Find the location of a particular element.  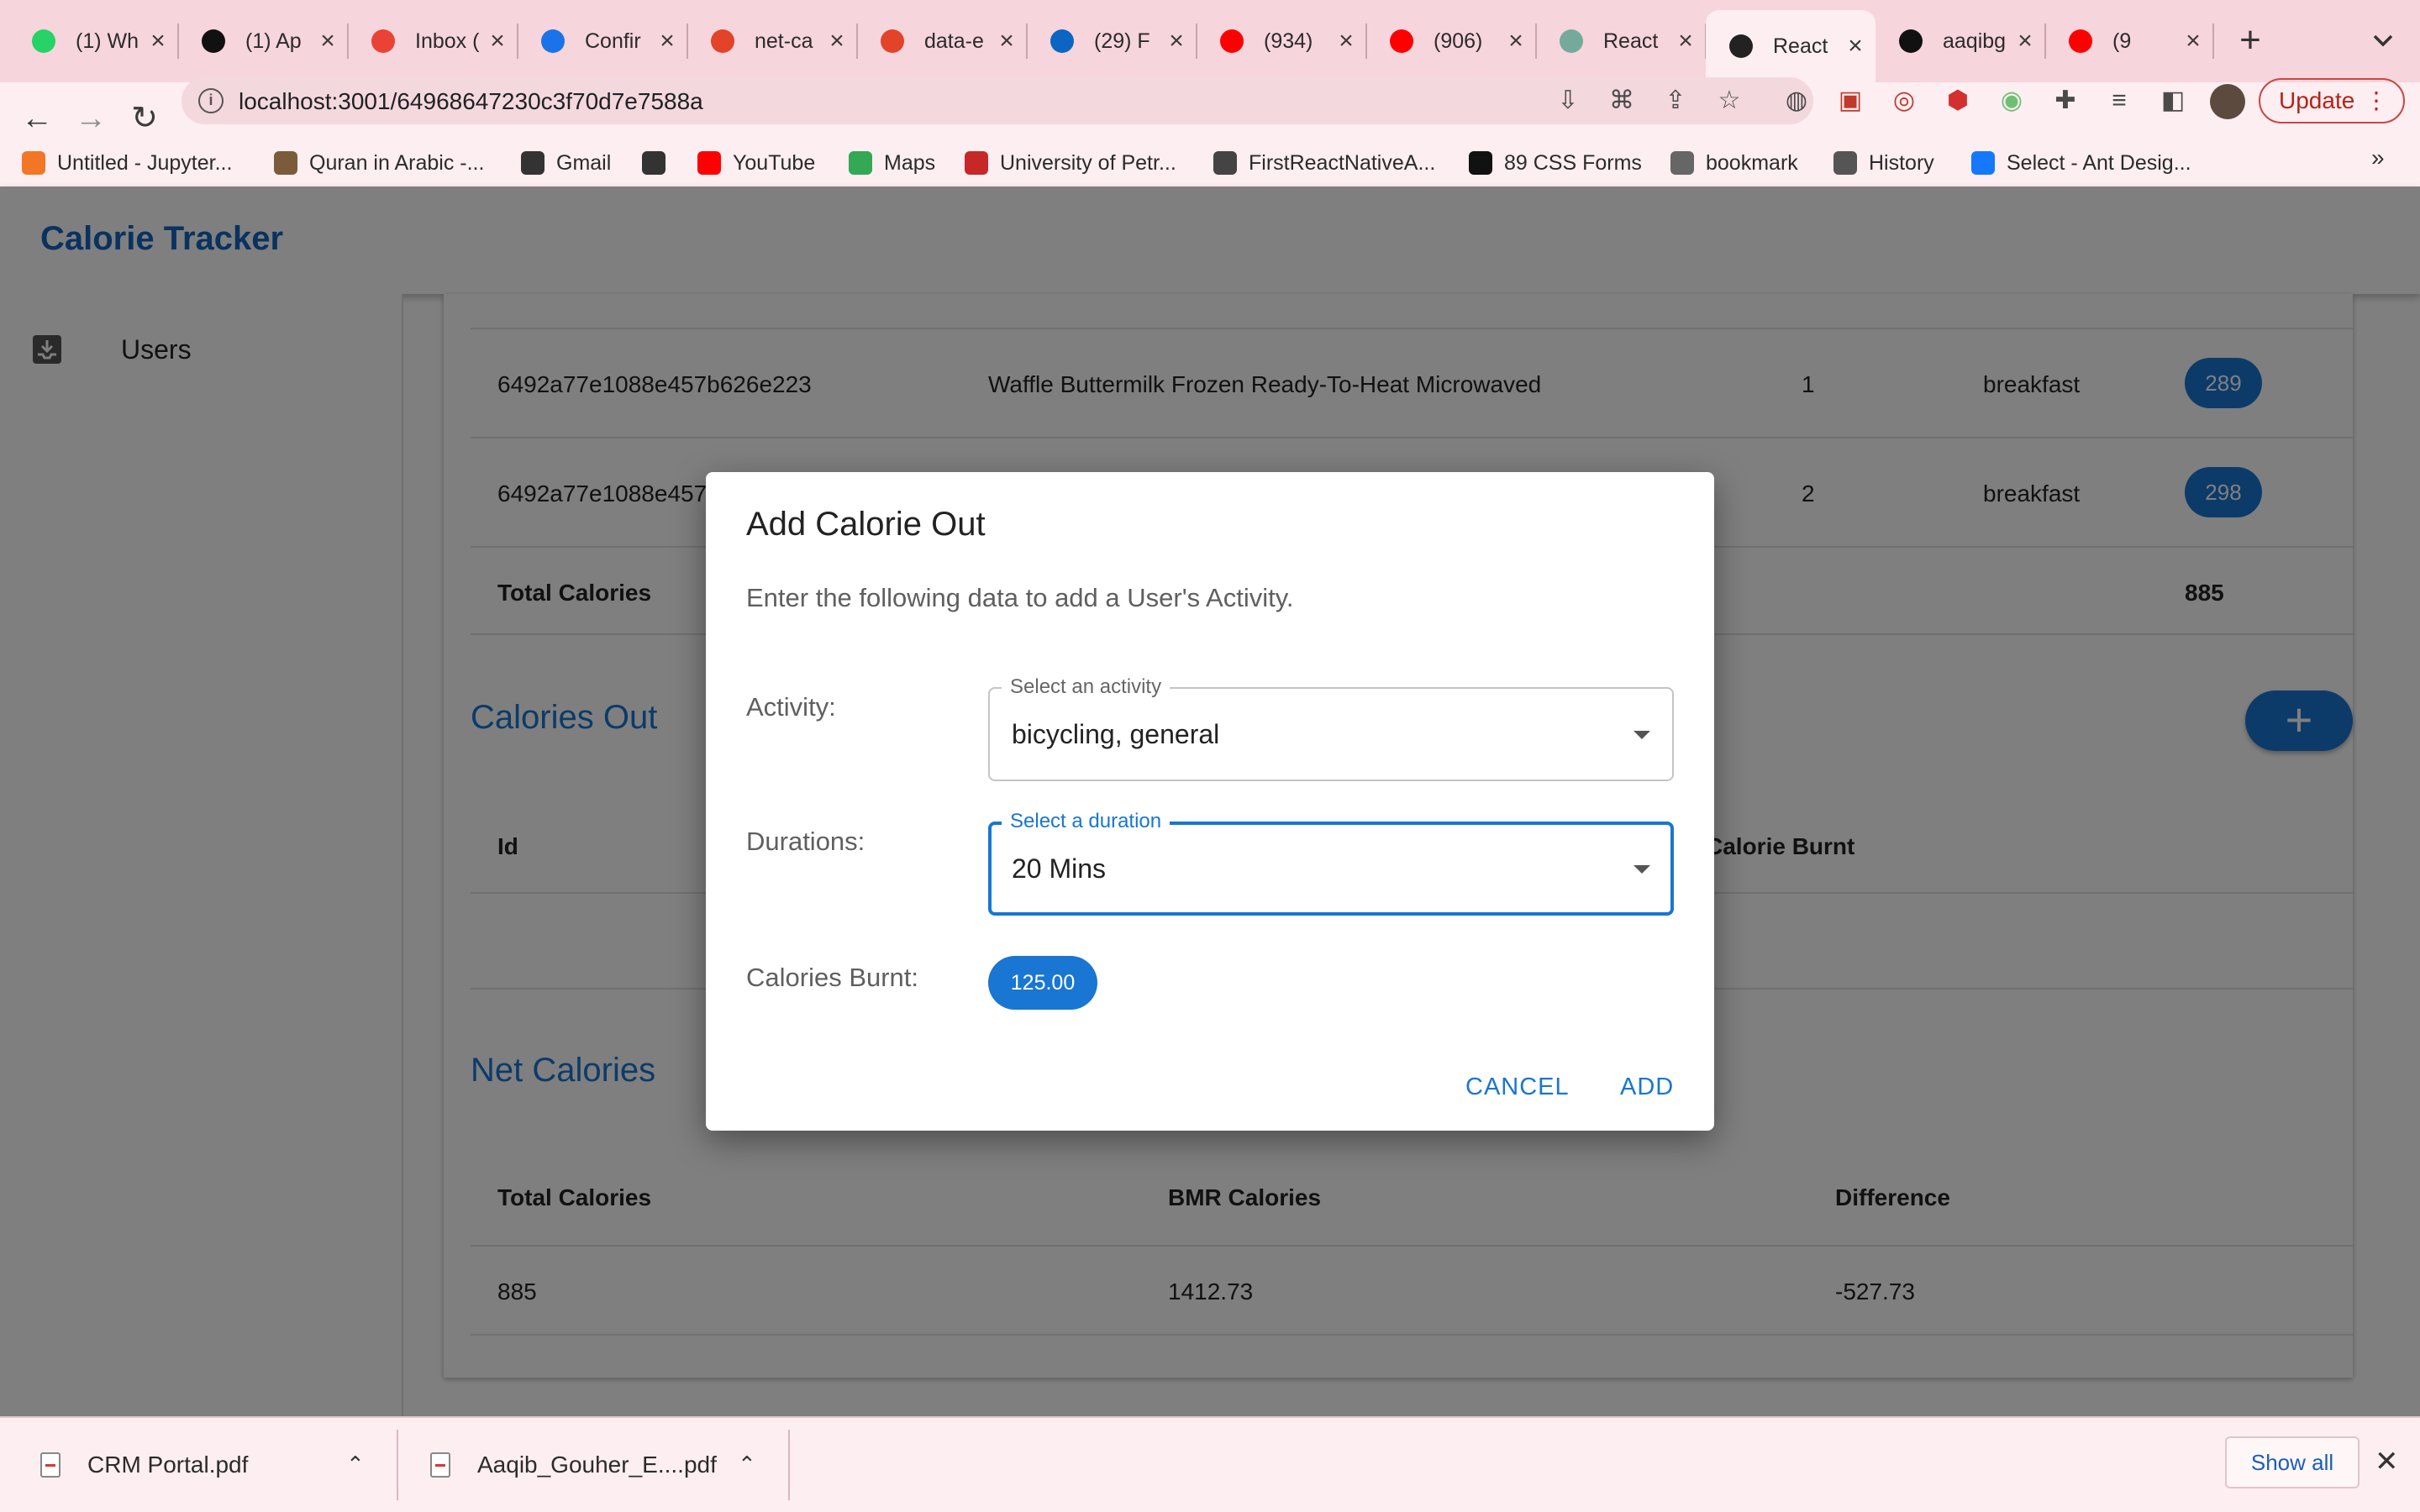

bookmark-item: Maps is located at coordinates (892, 163).